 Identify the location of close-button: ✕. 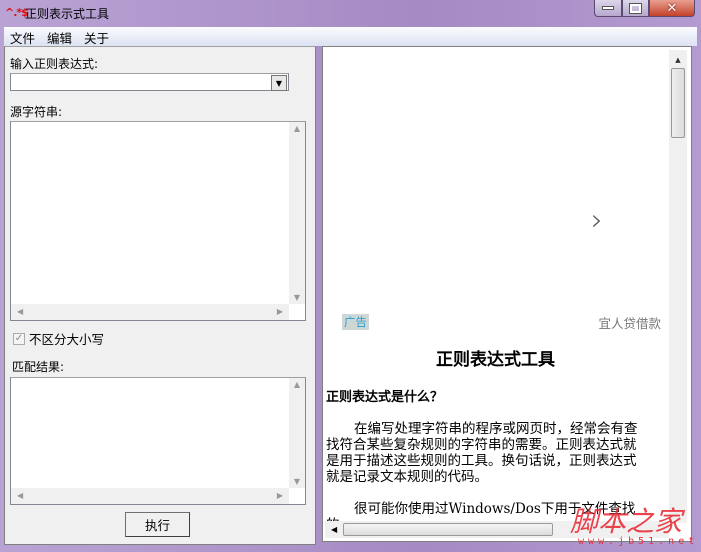
(672, 8).